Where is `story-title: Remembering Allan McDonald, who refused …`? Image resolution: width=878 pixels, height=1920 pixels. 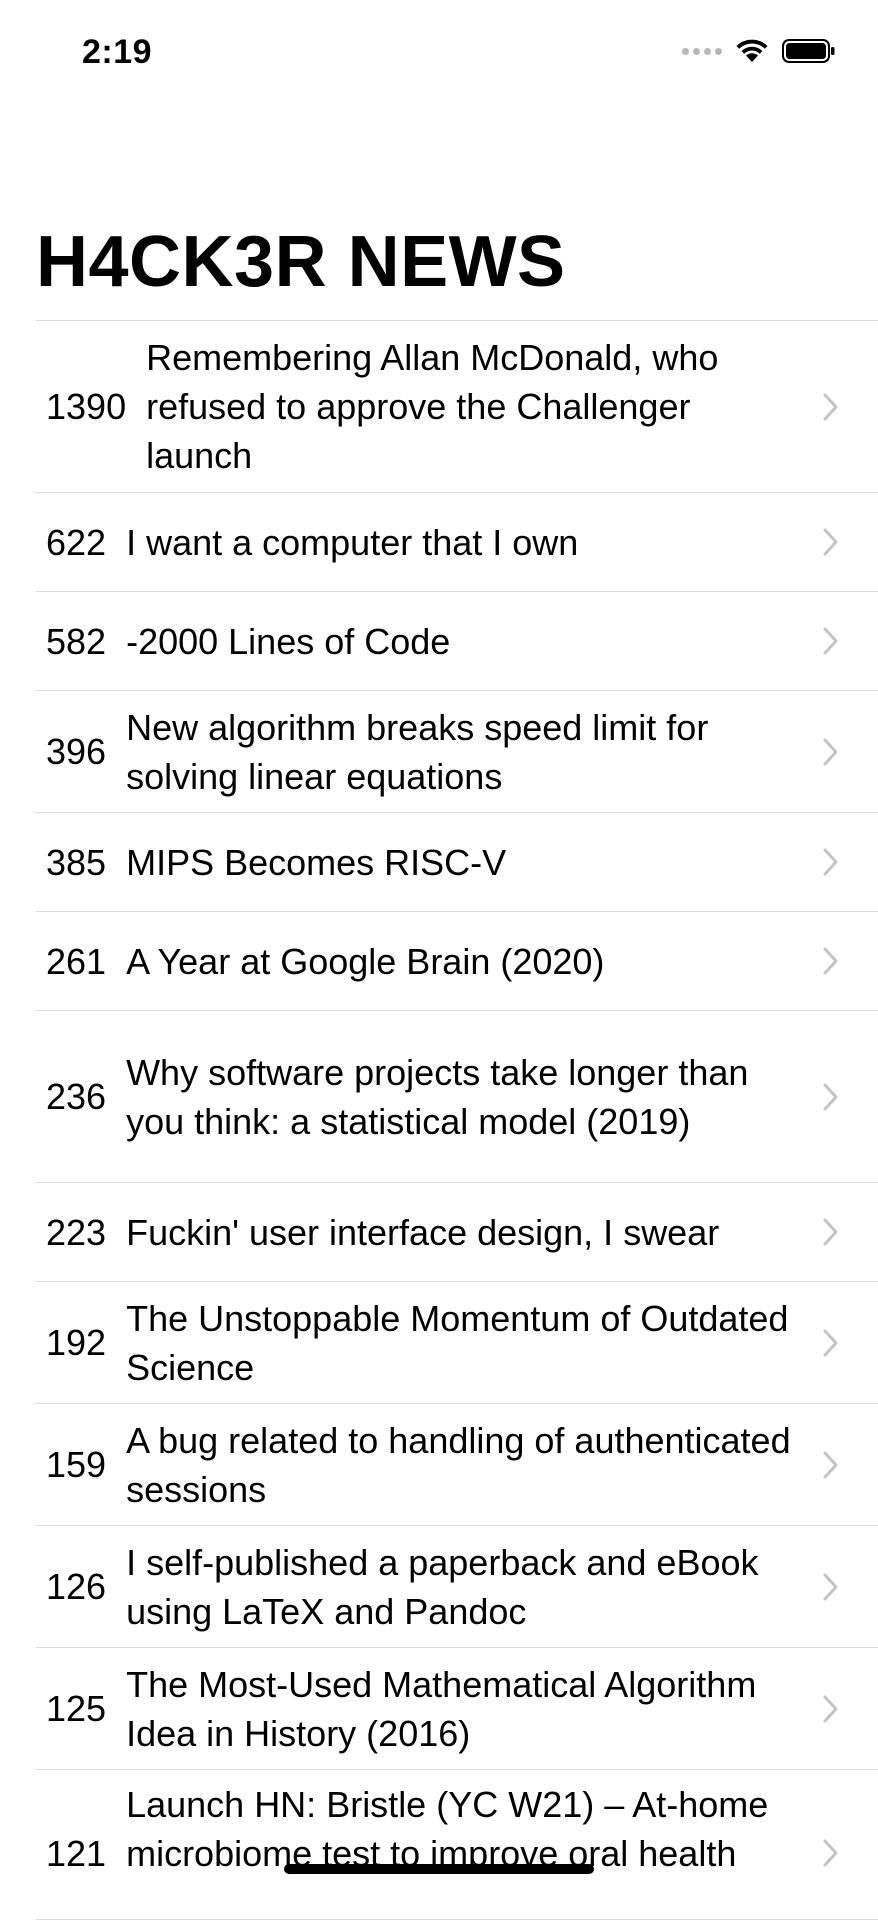
story-title: Remembering Allan McDonald, who refused … is located at coordinates (432, 406).